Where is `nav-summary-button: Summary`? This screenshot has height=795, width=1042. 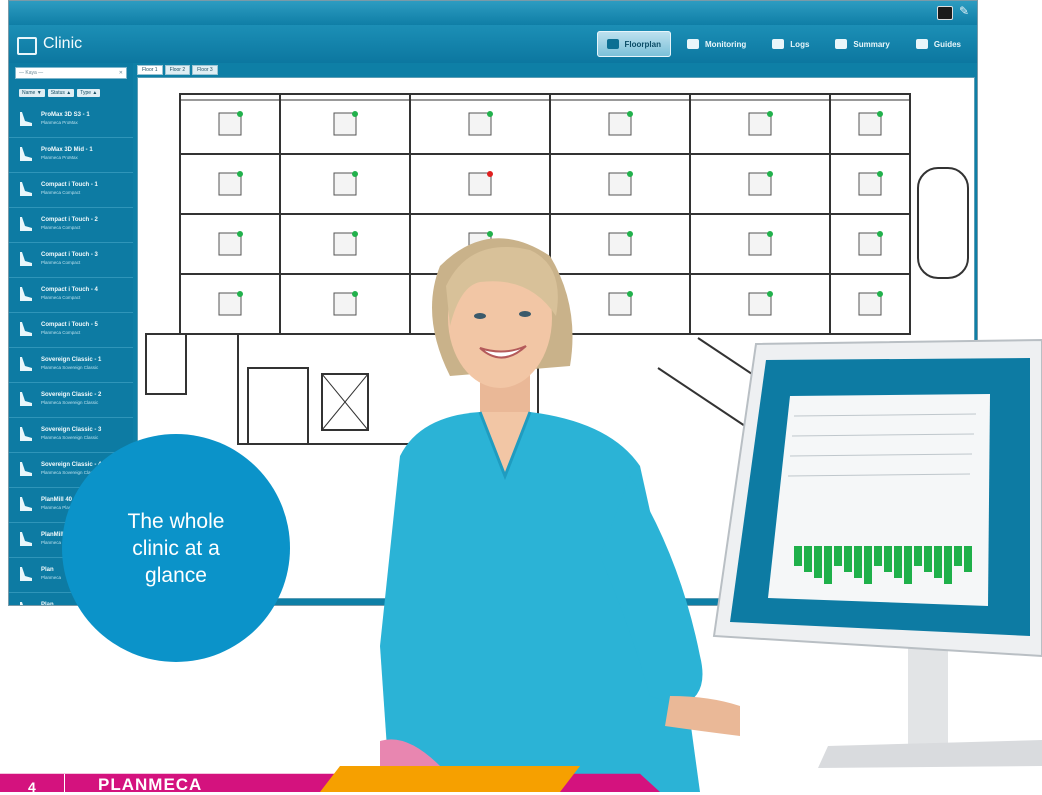
nav-summary-button: Summary is located at coordinates (862, 44).